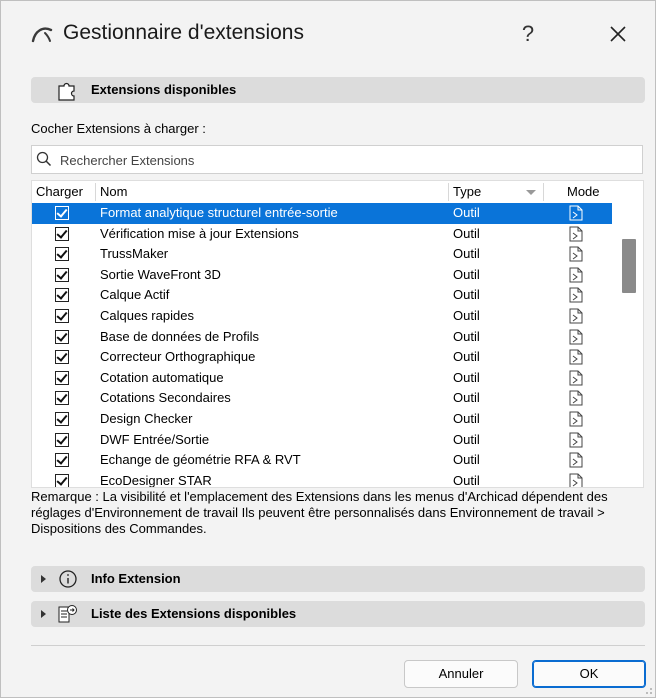 Image resolution: width=656 pixels, height=698 pixels. I want to click on extension-name: Vérification mise à jour Extensions, so click(199, 233).